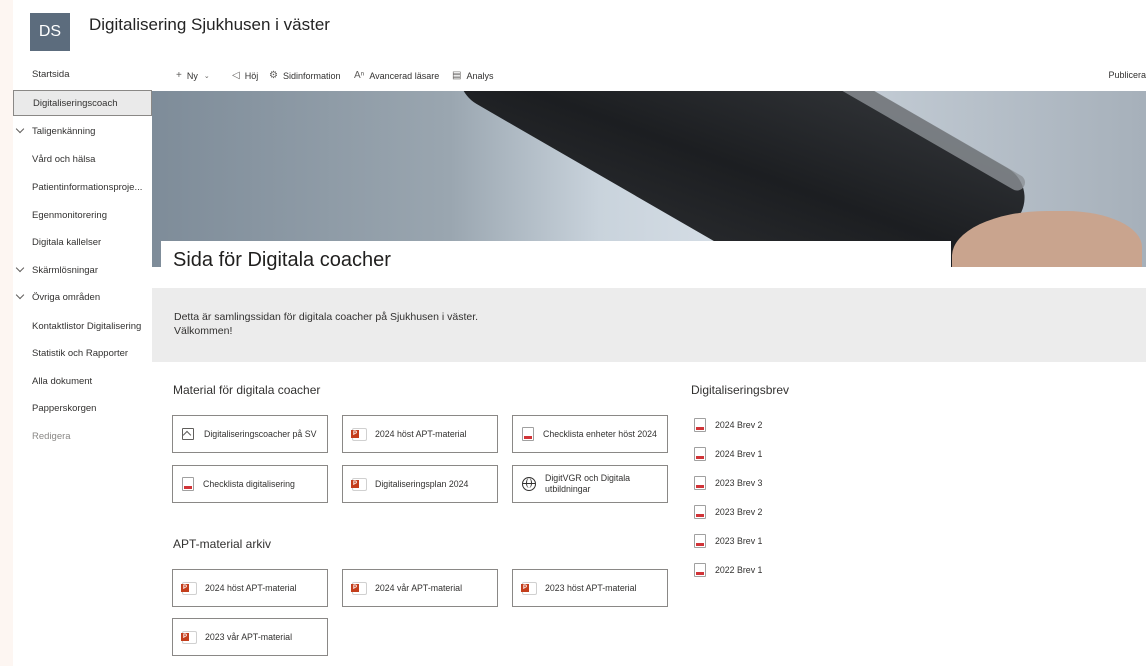 The width and height of the screenshot is (1146, 666). I want to click on image-icon, so click(188, 434).